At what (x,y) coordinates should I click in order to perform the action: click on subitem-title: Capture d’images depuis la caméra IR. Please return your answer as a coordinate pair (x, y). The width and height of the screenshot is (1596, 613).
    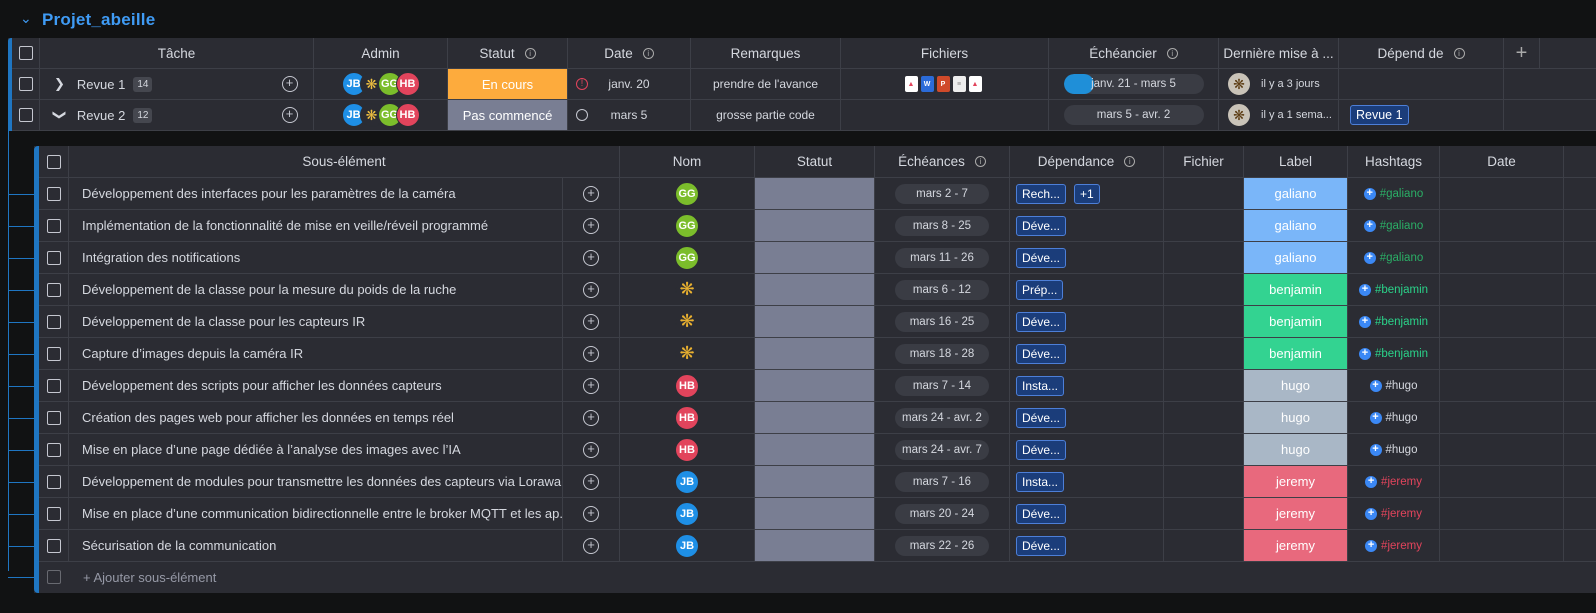
    Looking at the image, I should click on (316, 353).